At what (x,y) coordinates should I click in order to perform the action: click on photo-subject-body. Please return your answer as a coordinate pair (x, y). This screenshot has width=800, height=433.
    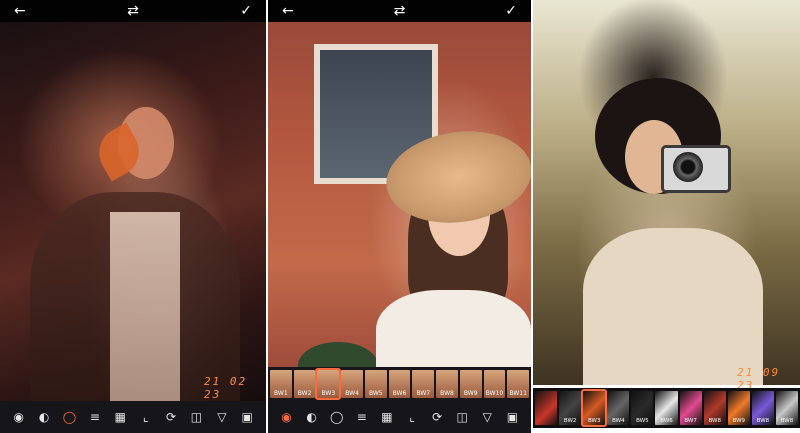
    Looking at the image, I should click on (673, 306).